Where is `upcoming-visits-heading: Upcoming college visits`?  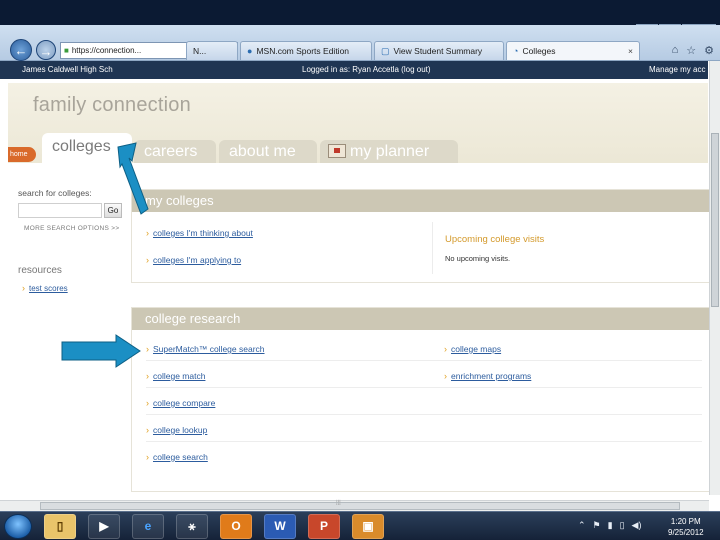
upcoming-visits-heading: Upcoming college visits is located at coordinates (495, 239).